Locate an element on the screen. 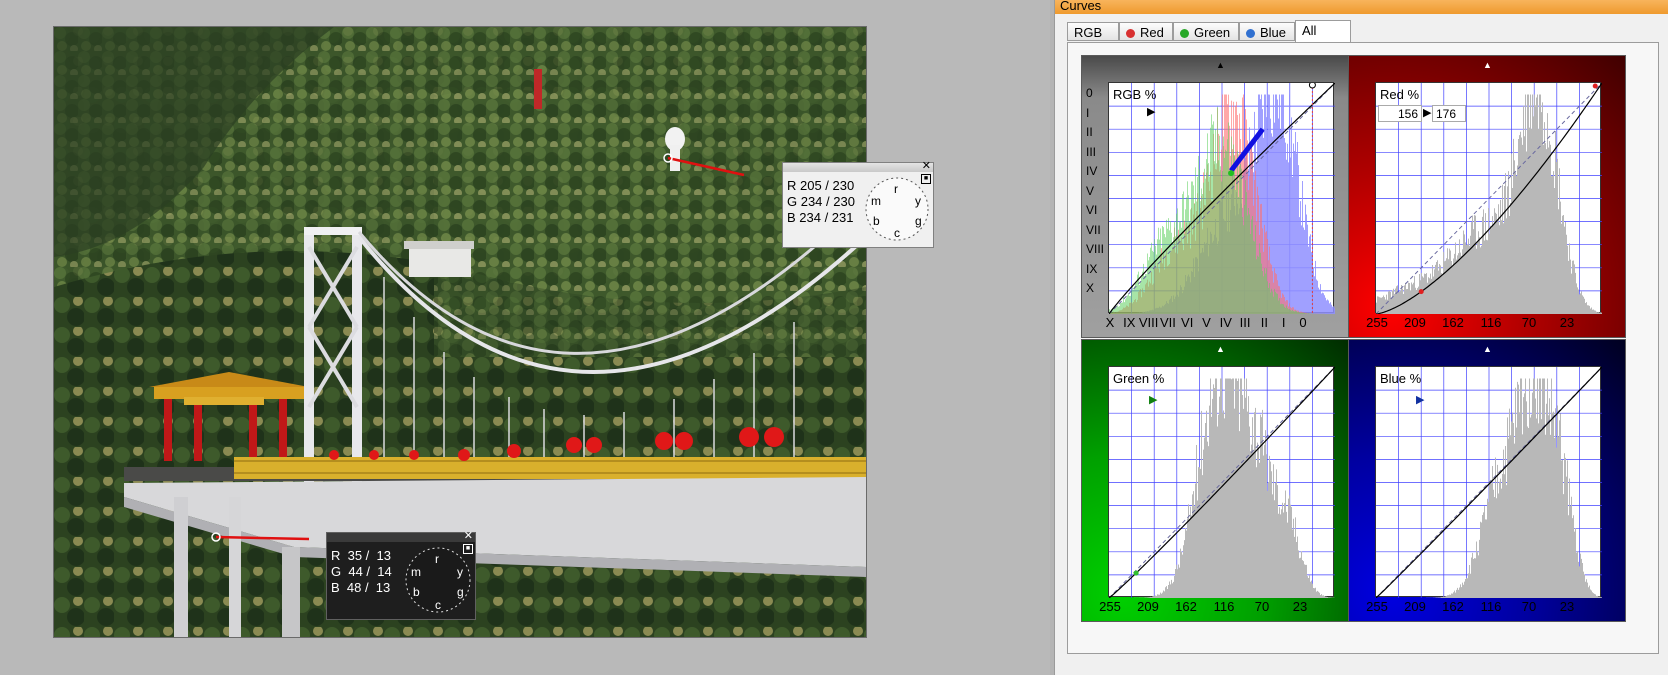 The height and width of the screenshot is (675, 1668). curve-svg-blue is located at coordinates (1489, 482).